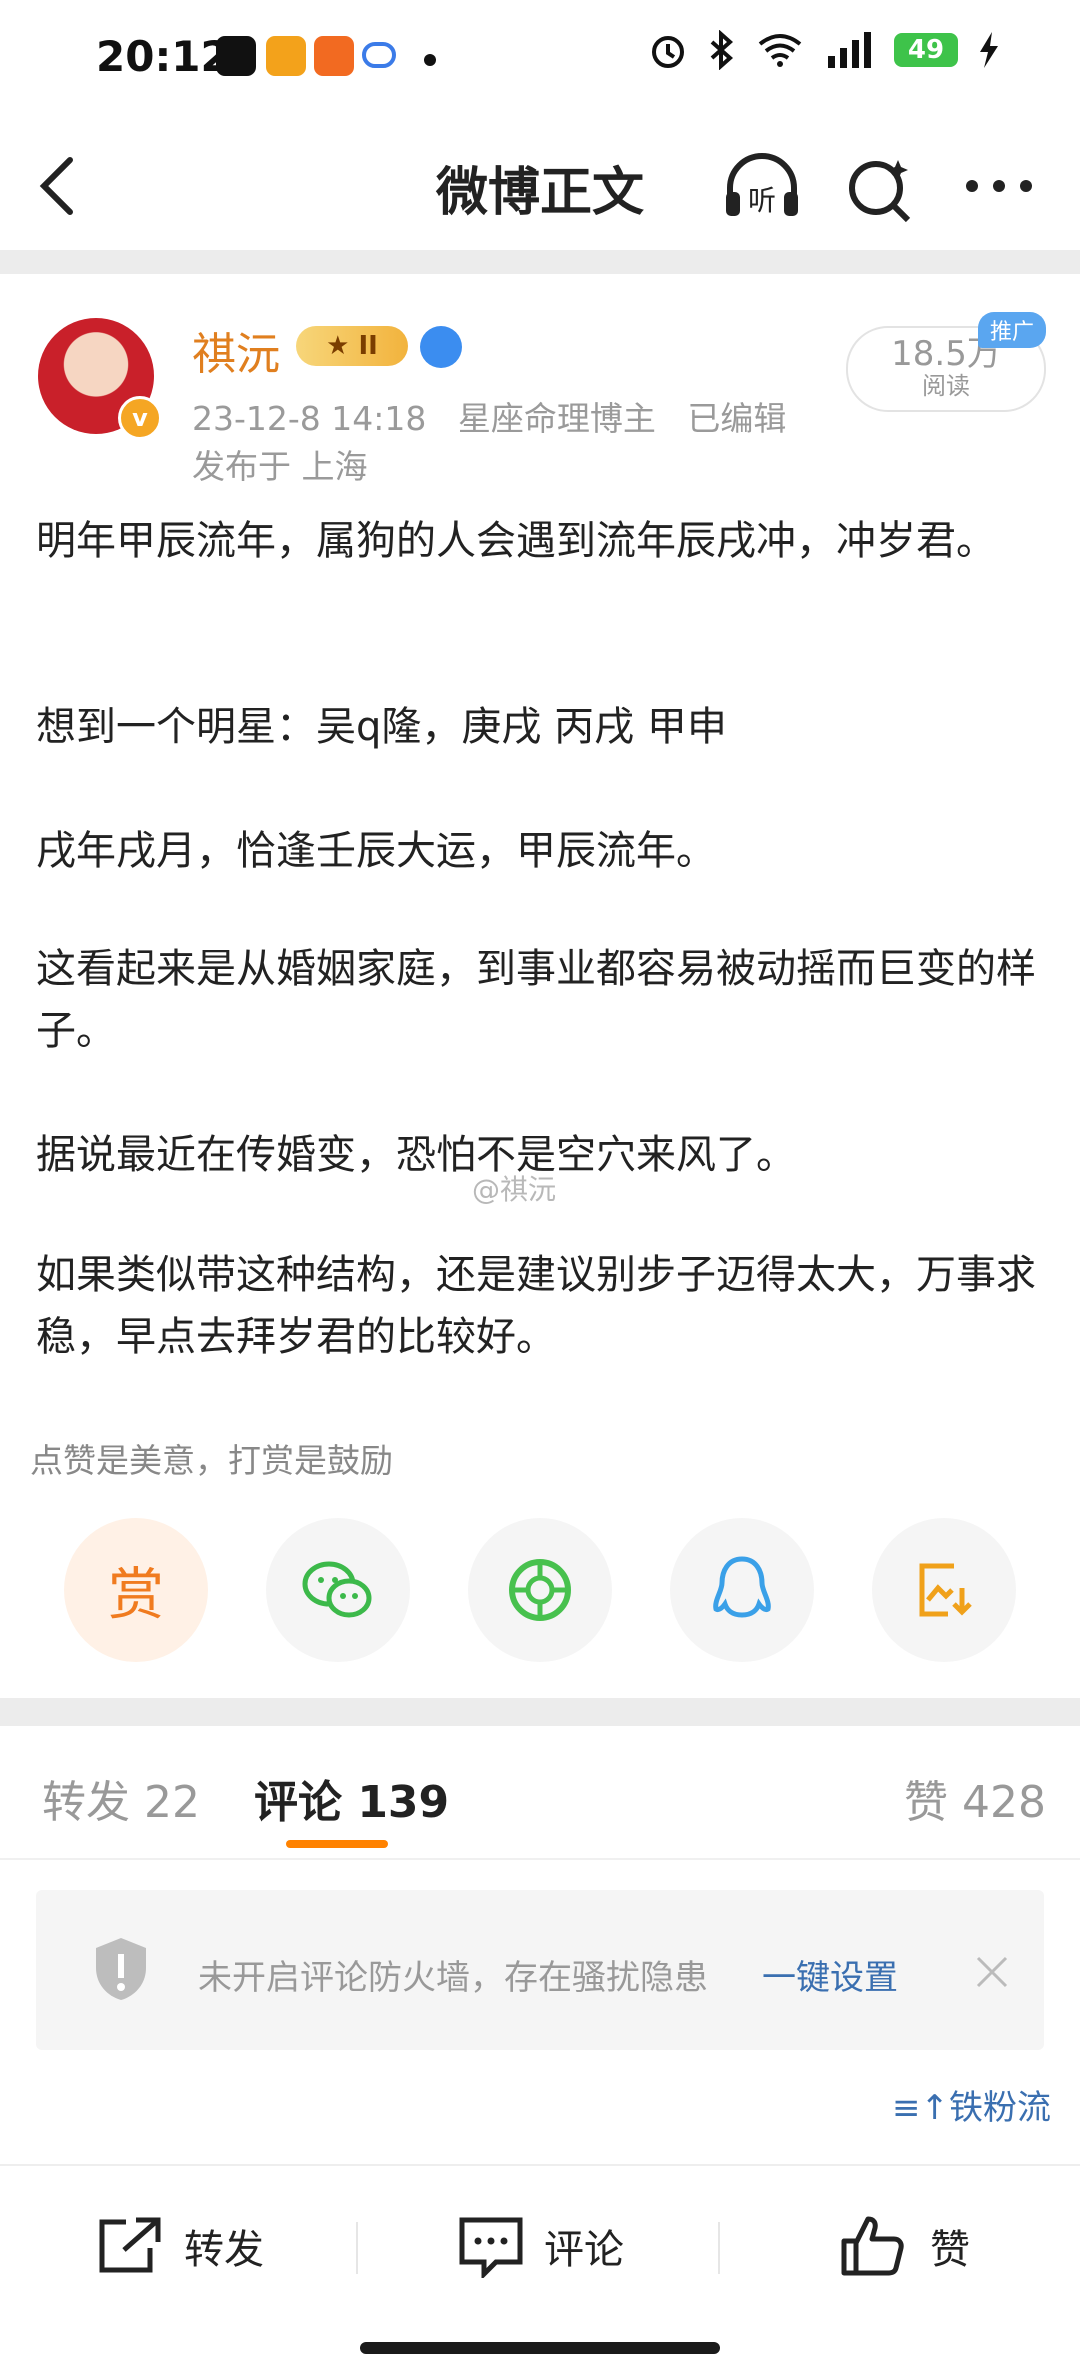  Describe the element at coordinates (121, 1969) in the screenshot. I see `shield-warning-icon` at that location.